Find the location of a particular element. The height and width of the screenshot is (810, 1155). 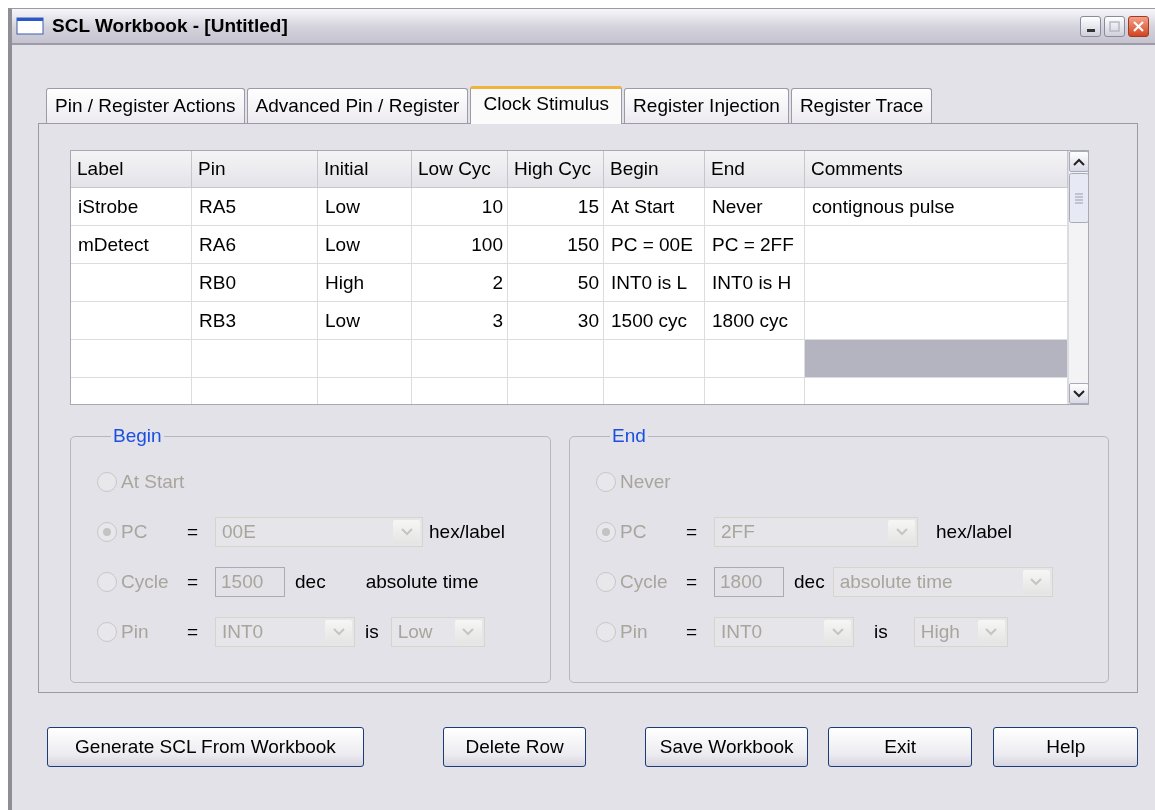

table-cell: RB0 is located at coordinates (255, 283).